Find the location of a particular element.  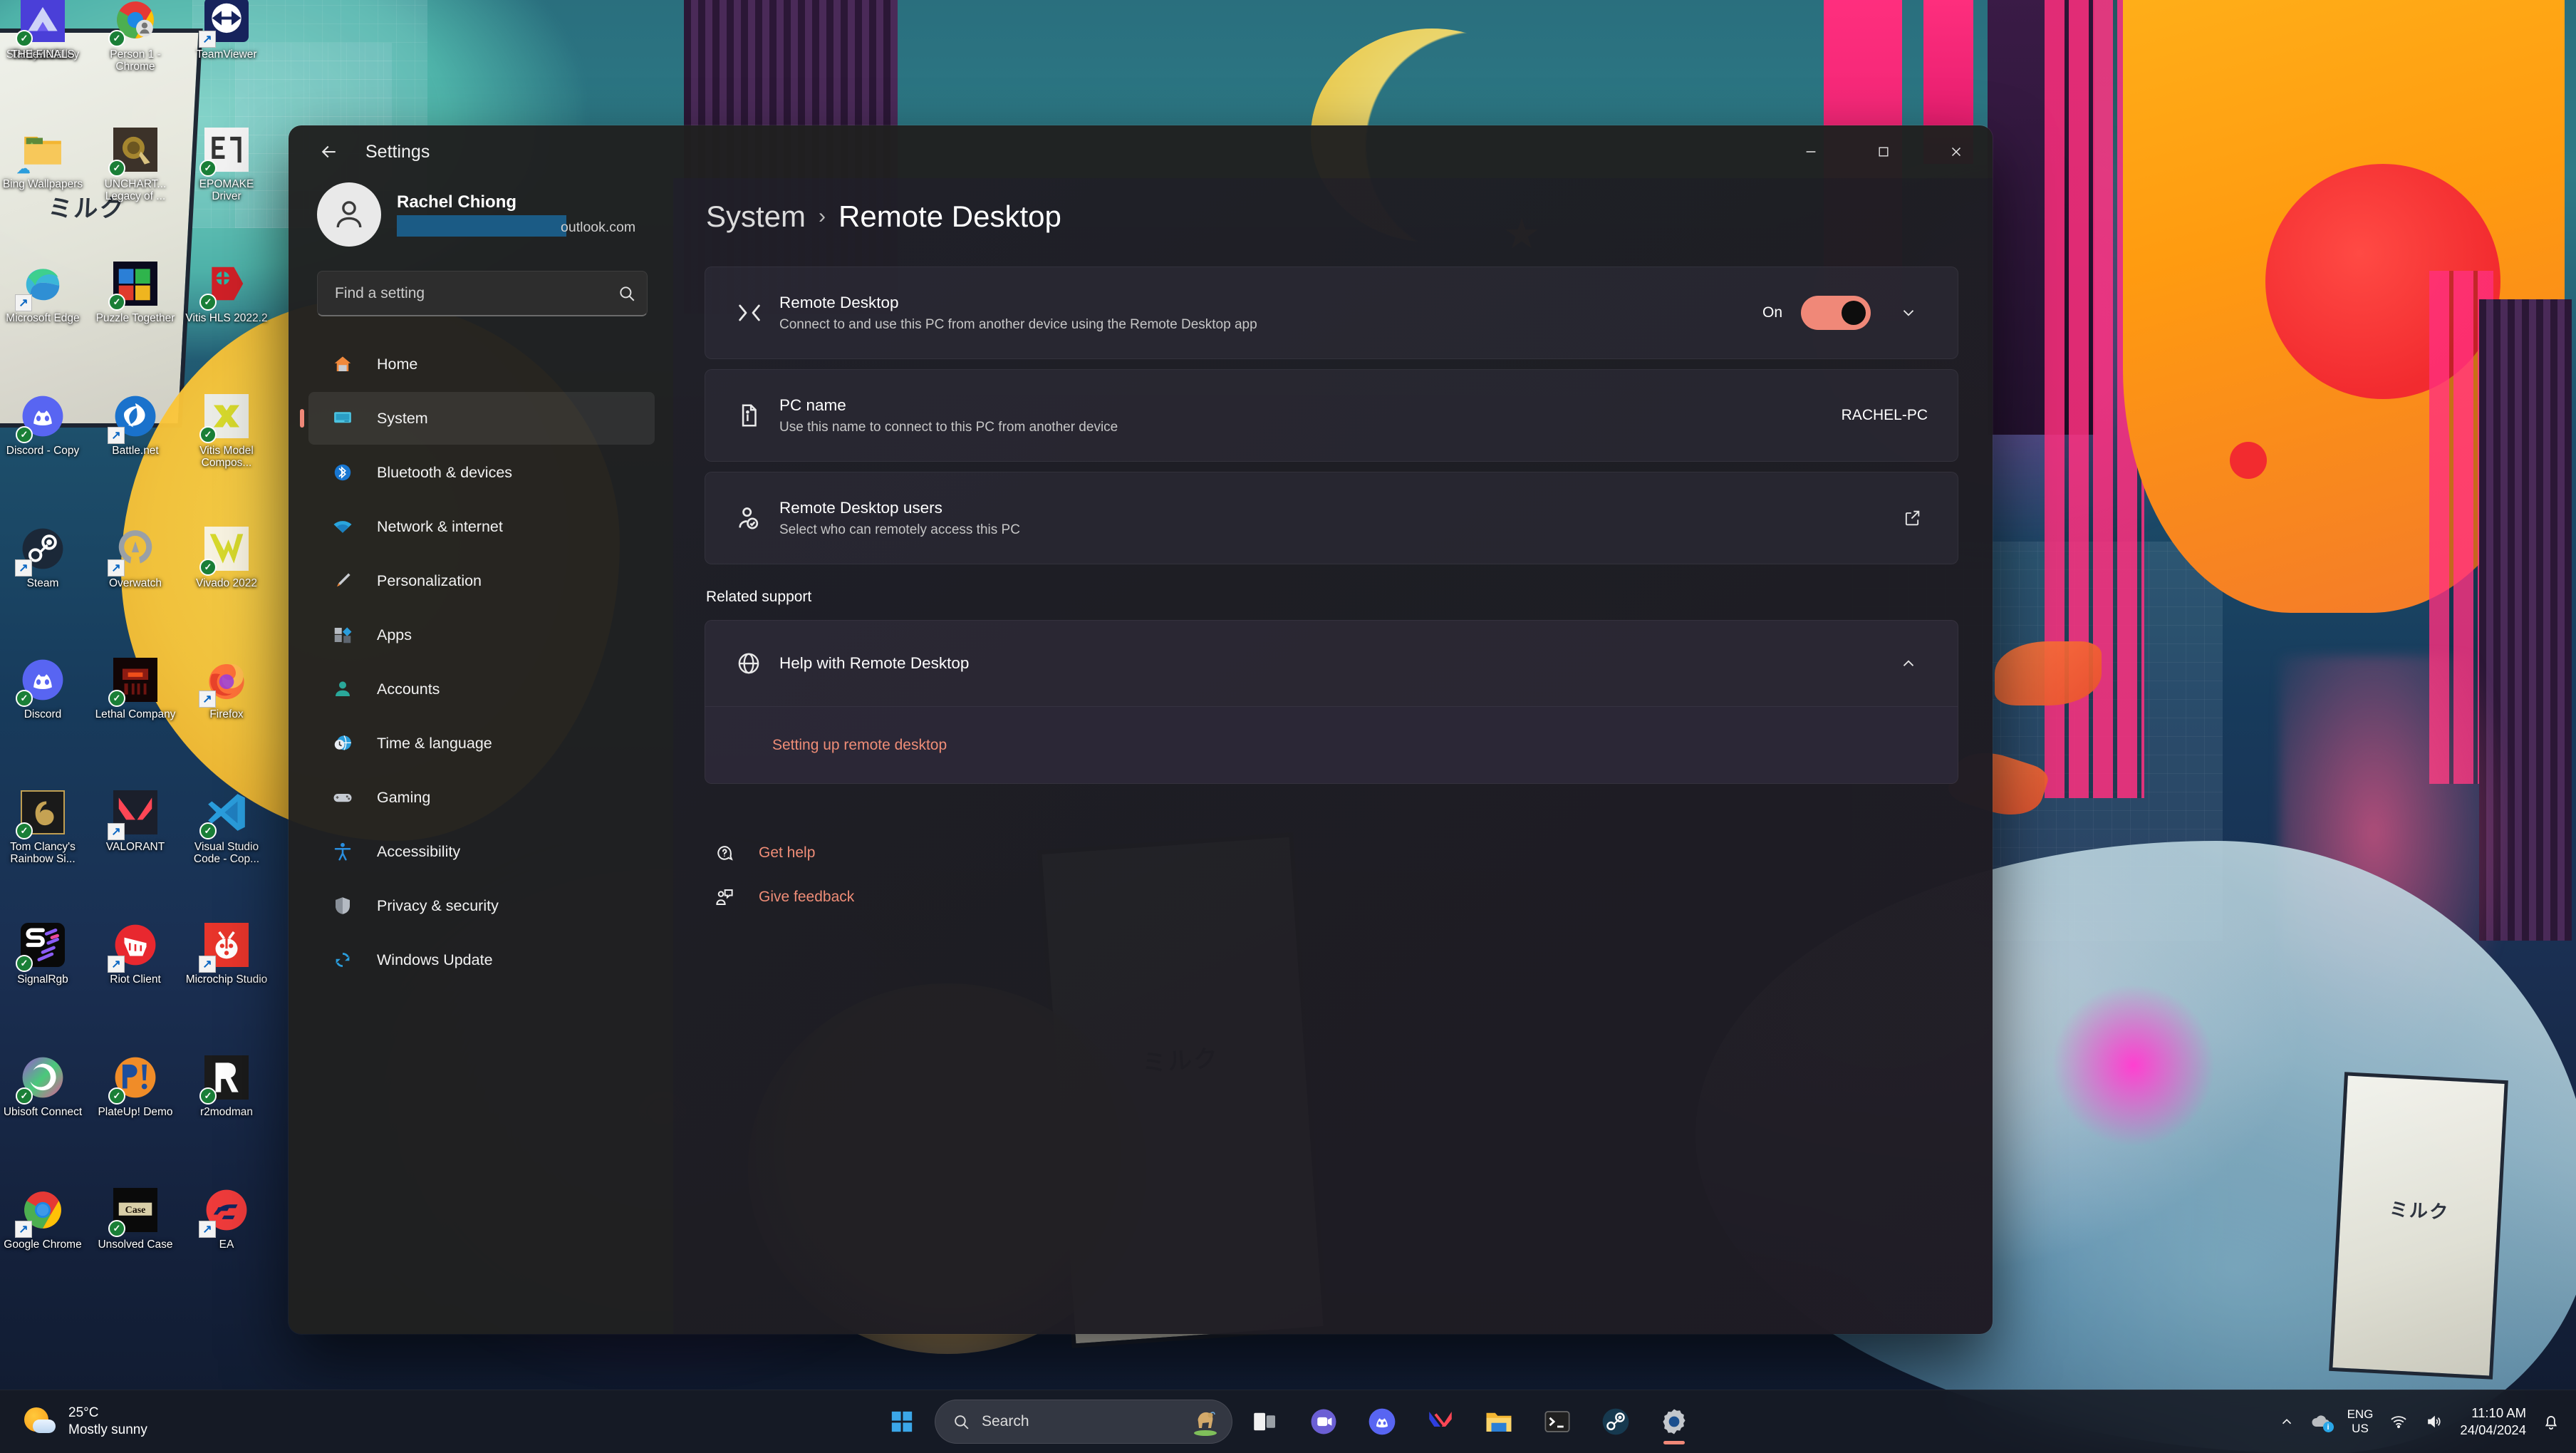

sidebar-item-privacy-security: Privacy & security is located at coordinates (481, 906).